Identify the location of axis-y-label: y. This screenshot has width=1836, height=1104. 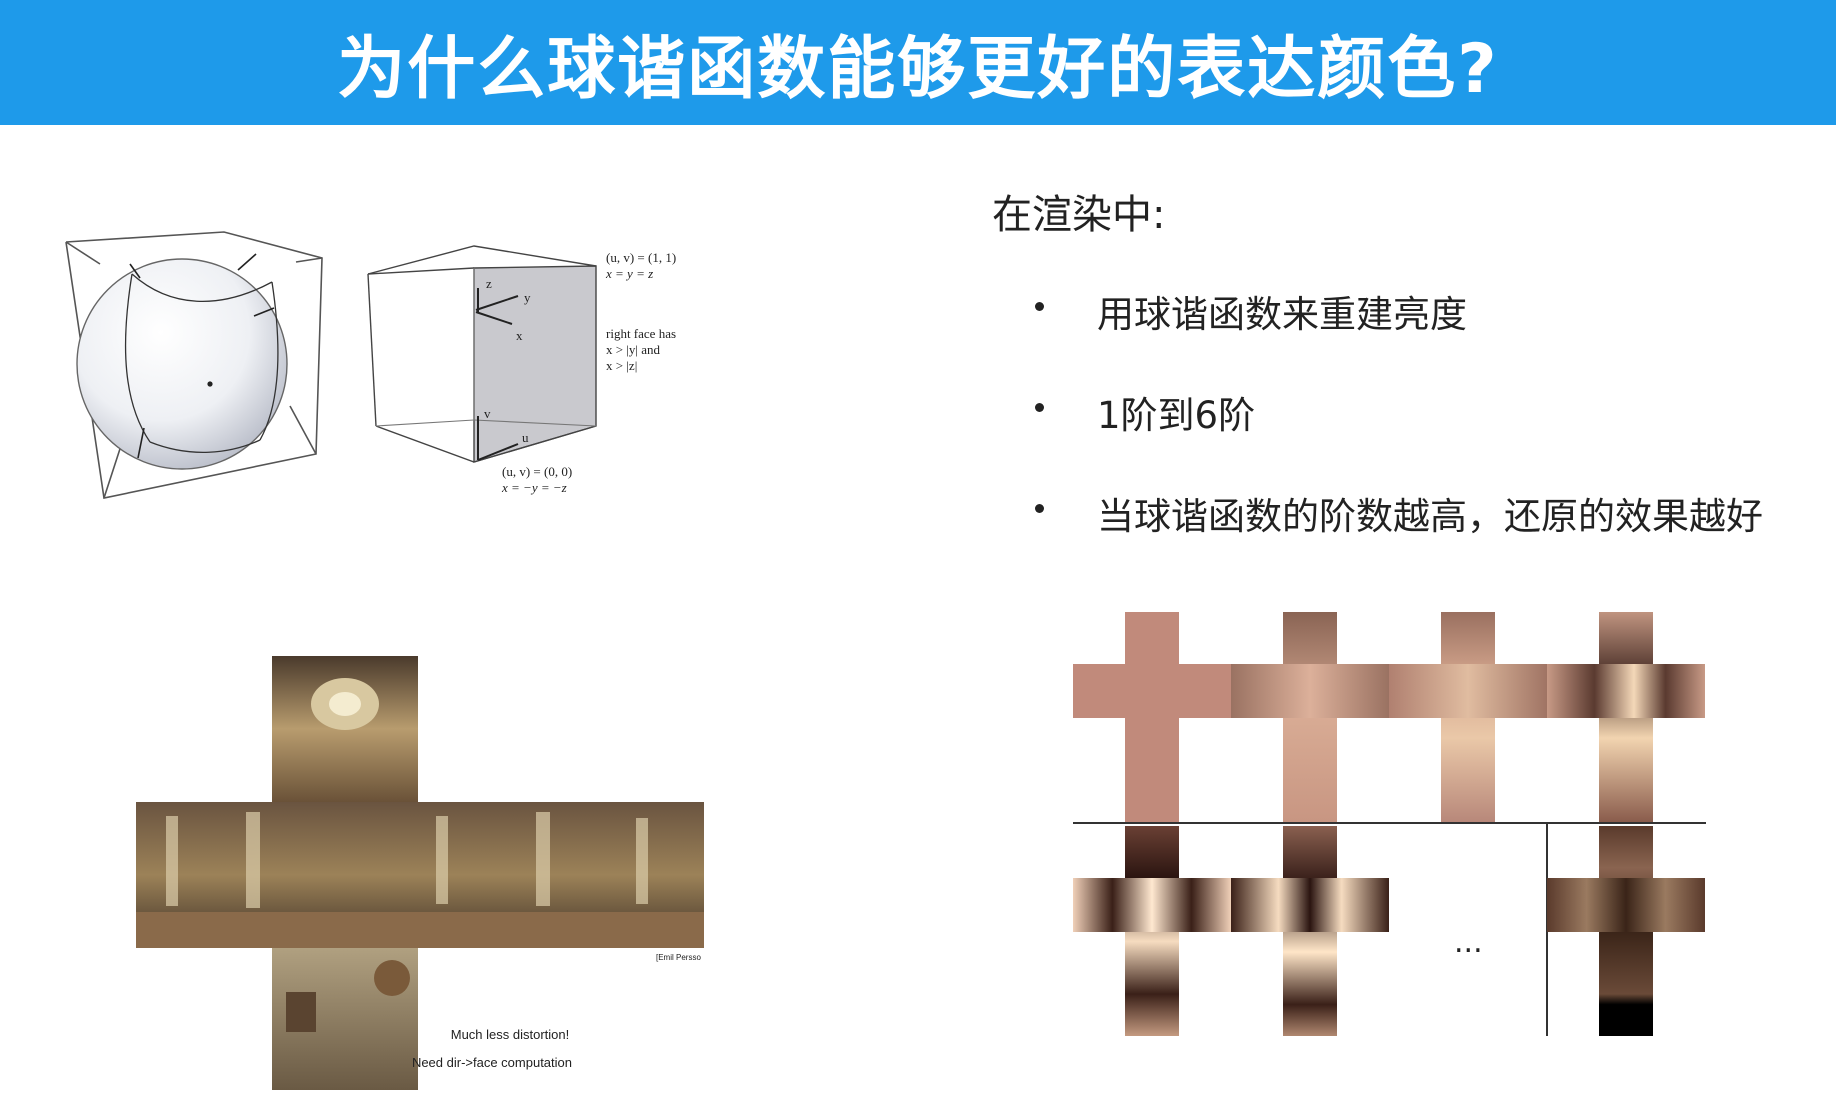
(527, 297).